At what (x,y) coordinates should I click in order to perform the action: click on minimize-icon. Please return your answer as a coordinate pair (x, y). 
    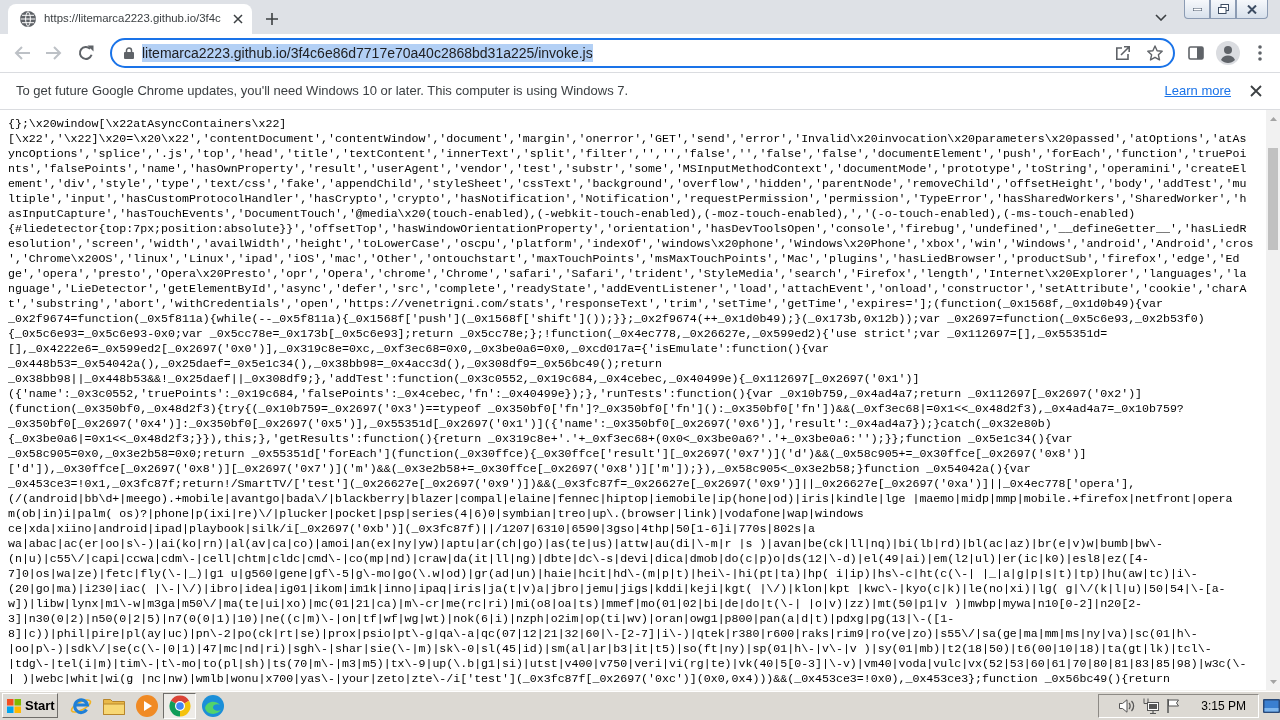
    Looking at the image, I should click on (1197, 9).